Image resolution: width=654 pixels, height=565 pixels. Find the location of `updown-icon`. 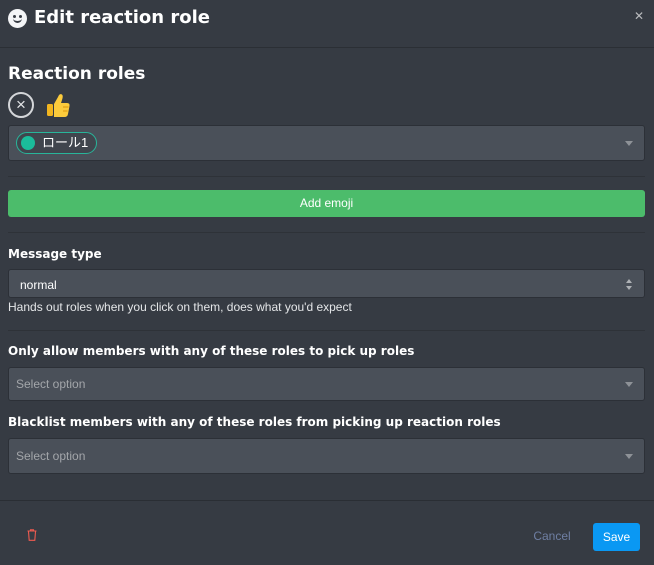

updown-icon is located at coordinates (629, 284).